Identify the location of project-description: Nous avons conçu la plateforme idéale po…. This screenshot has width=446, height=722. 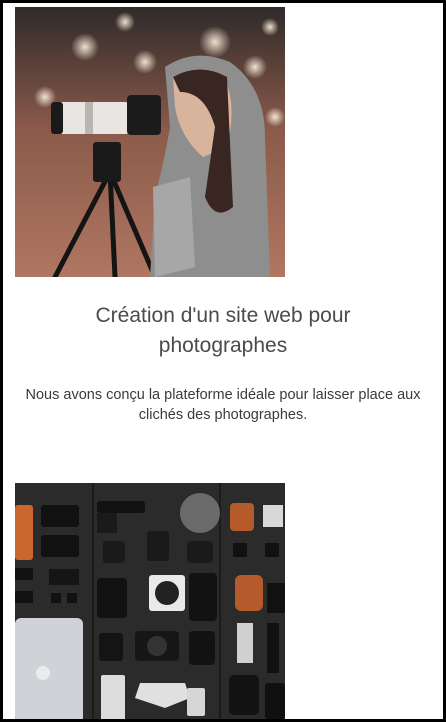
(223, 405).